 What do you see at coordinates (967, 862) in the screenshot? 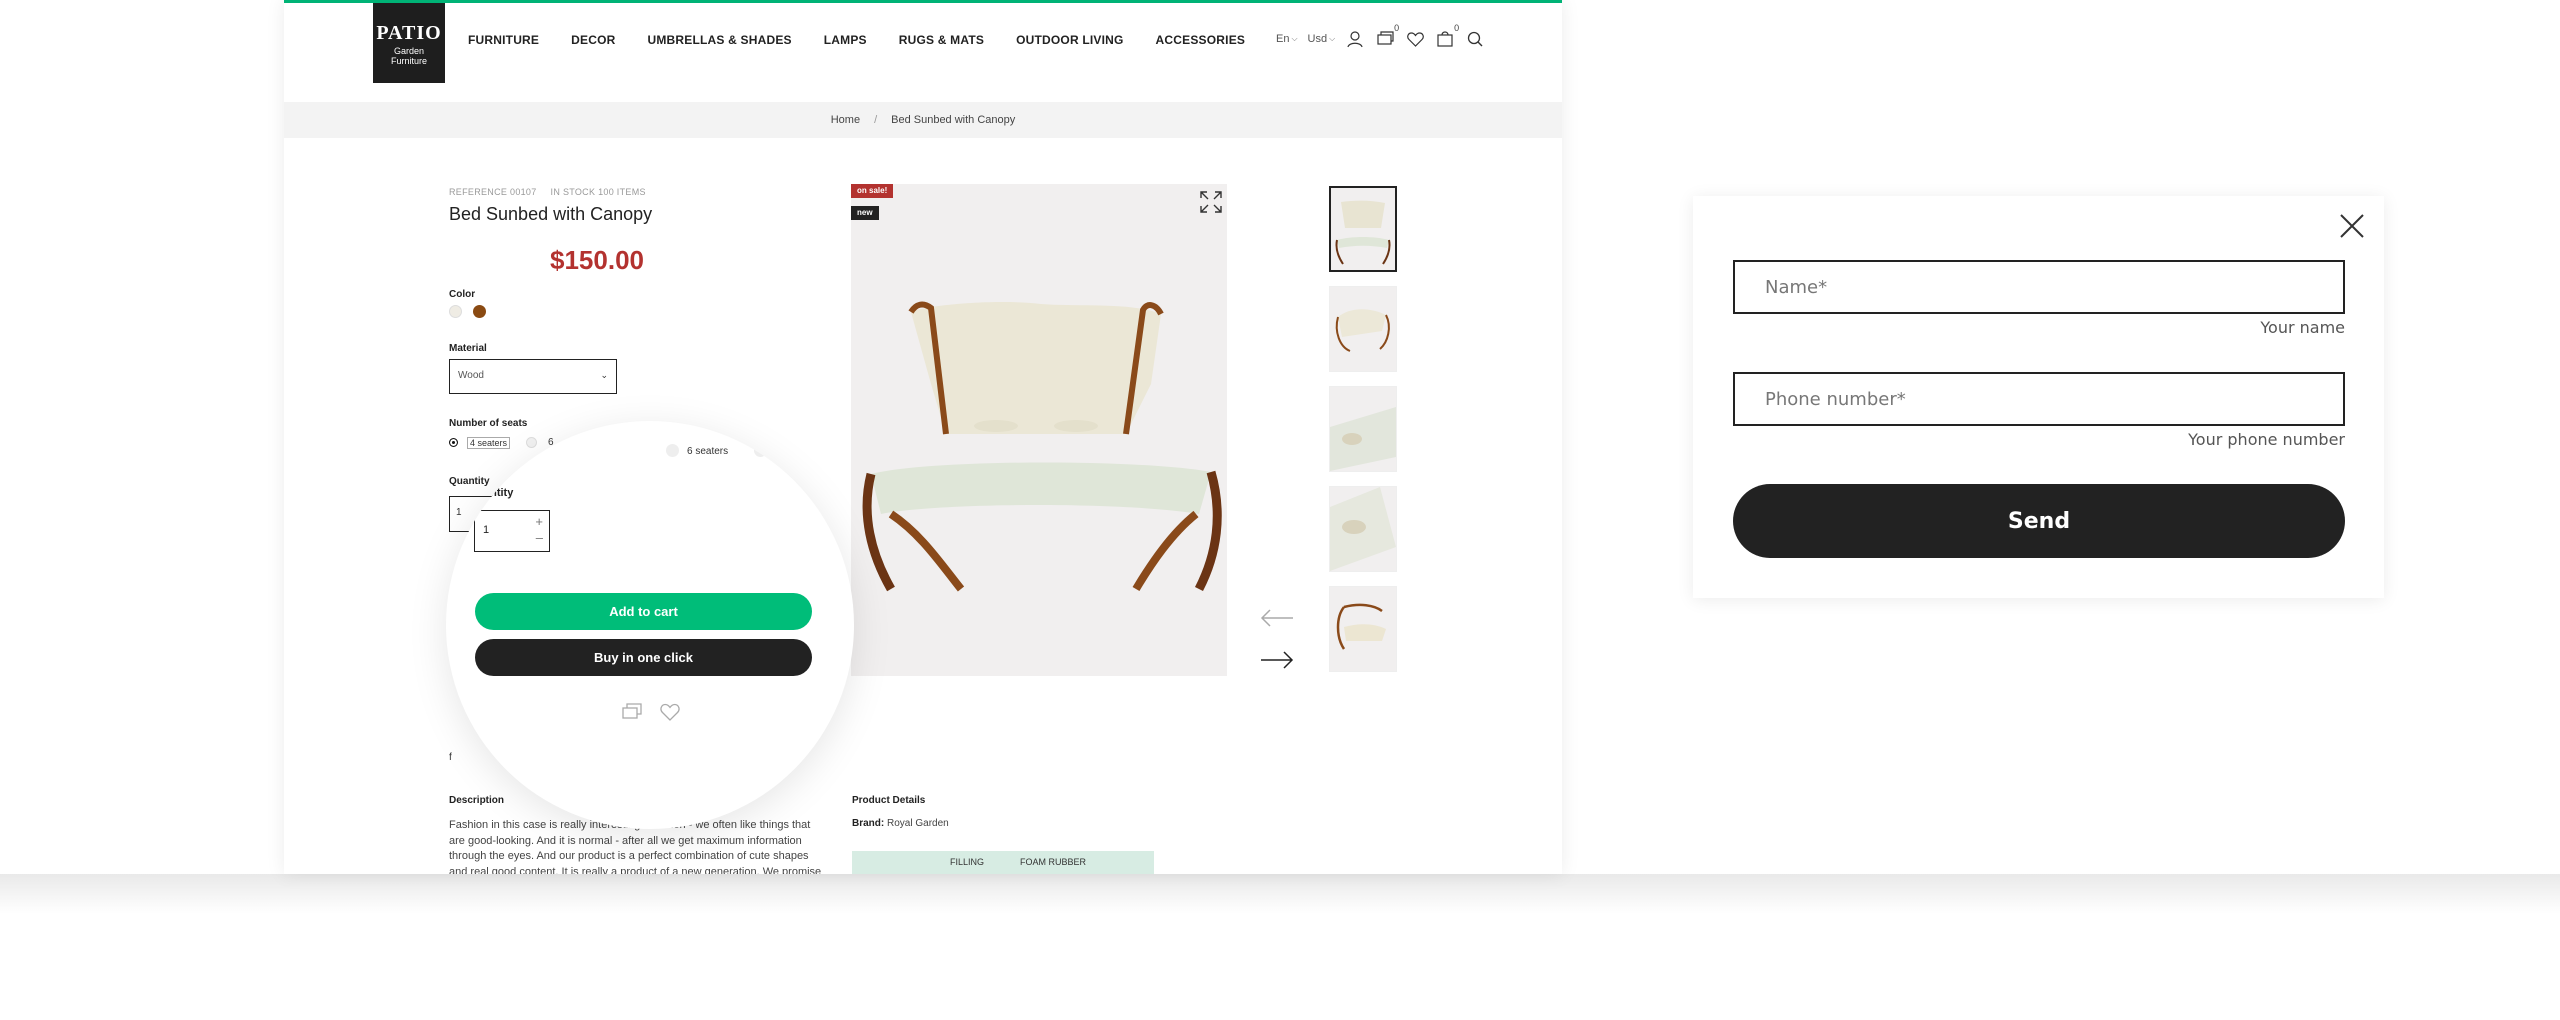
I see `details-key: FILLING` at bounding box center [967, 862].